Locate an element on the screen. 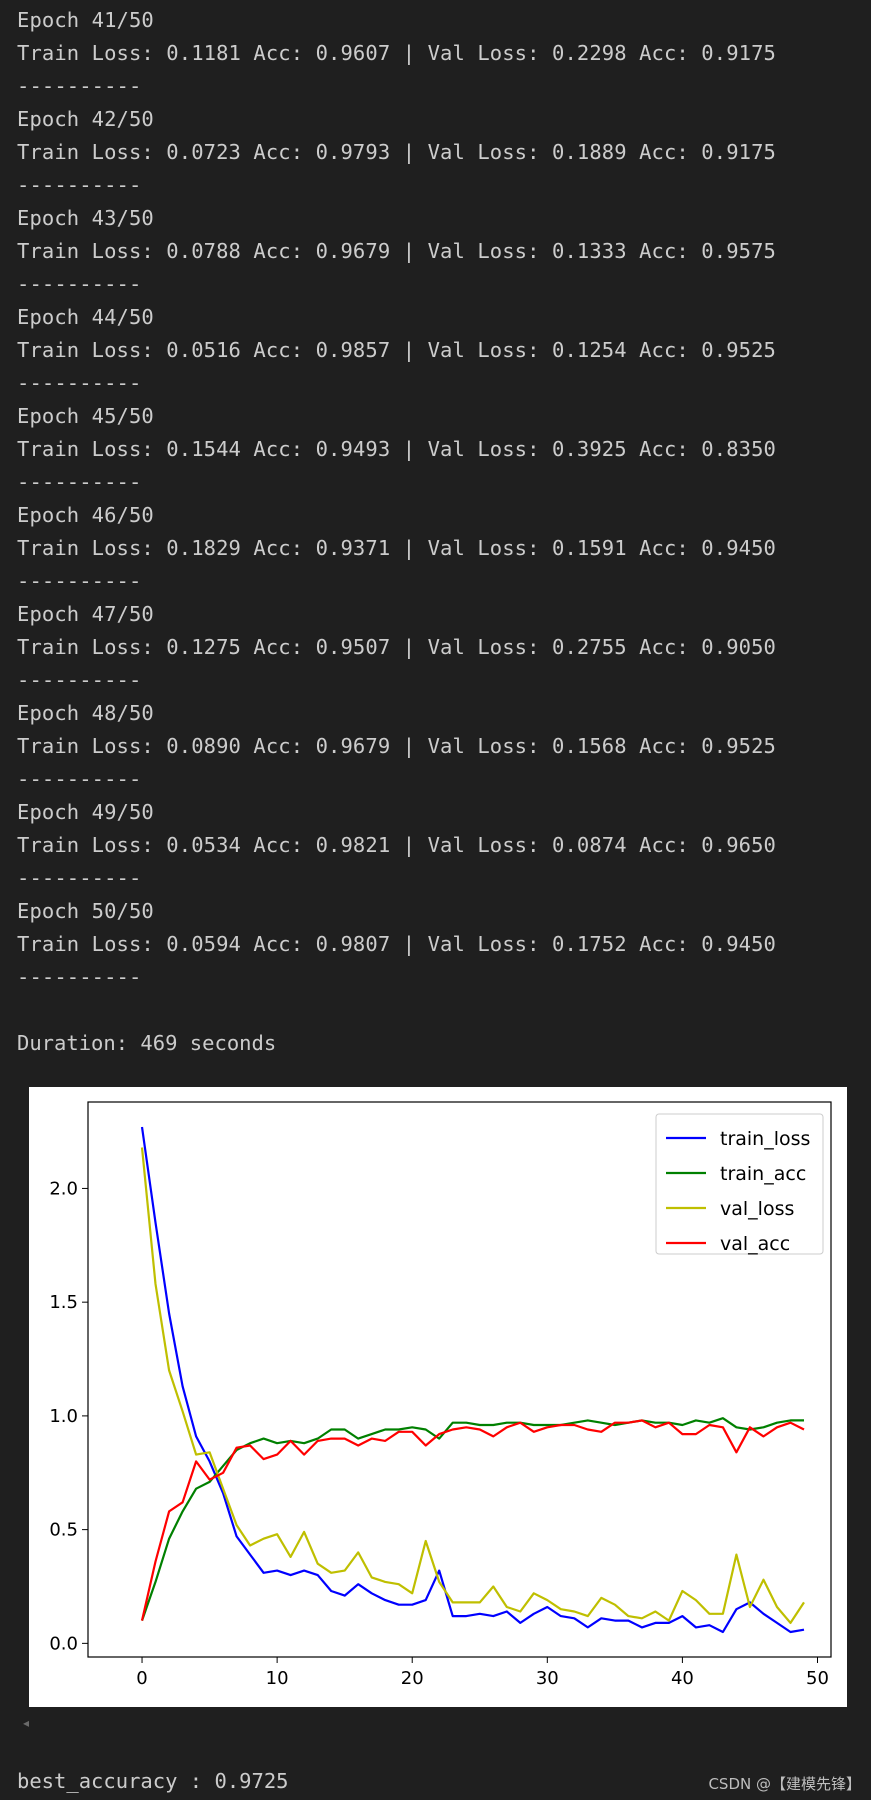 The image size is (871, 1800). log-epoch-line: Epoch 41/50 is located at coordinates (85, 20).